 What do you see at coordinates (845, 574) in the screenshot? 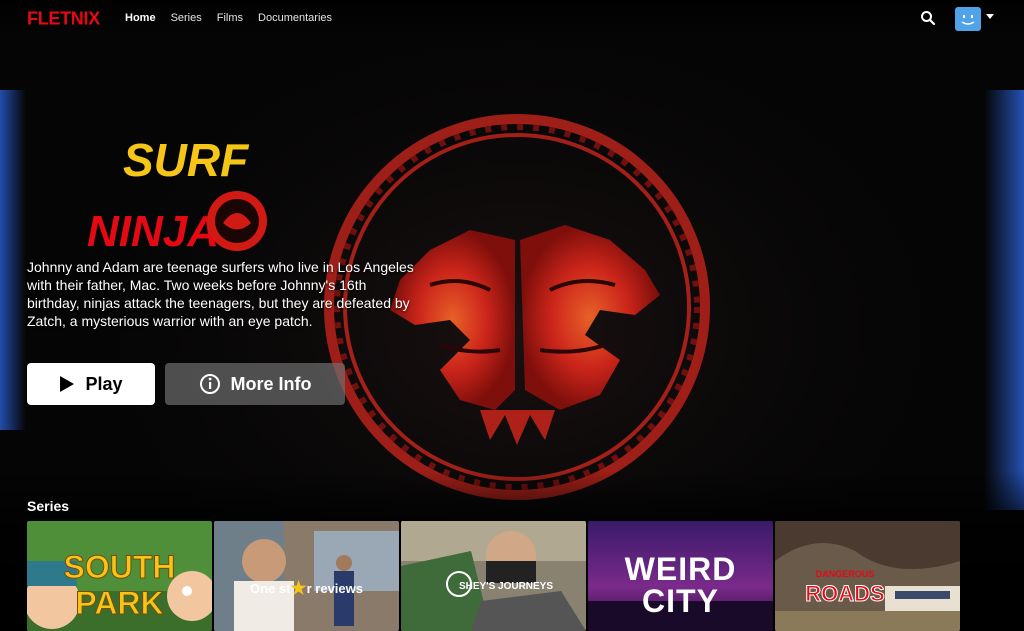
I see `tile-title-line1: DANGEROUS` at bounding box center [845, 574].